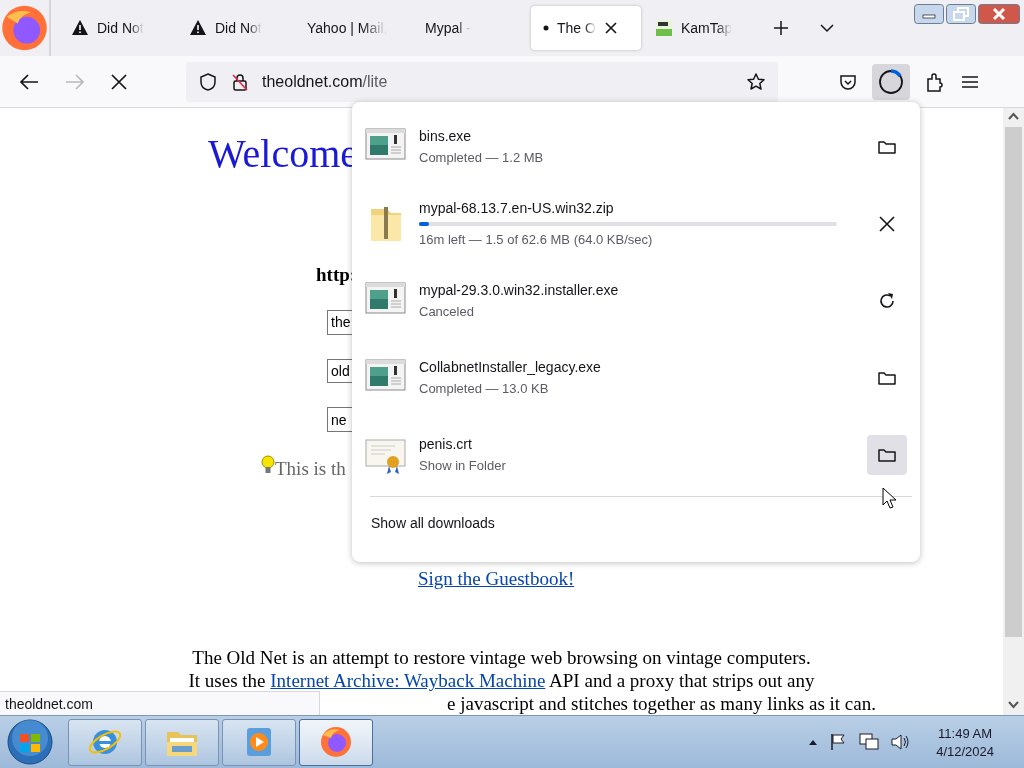  I want to click on browser-tab: Mypal -, so click(471, 28).